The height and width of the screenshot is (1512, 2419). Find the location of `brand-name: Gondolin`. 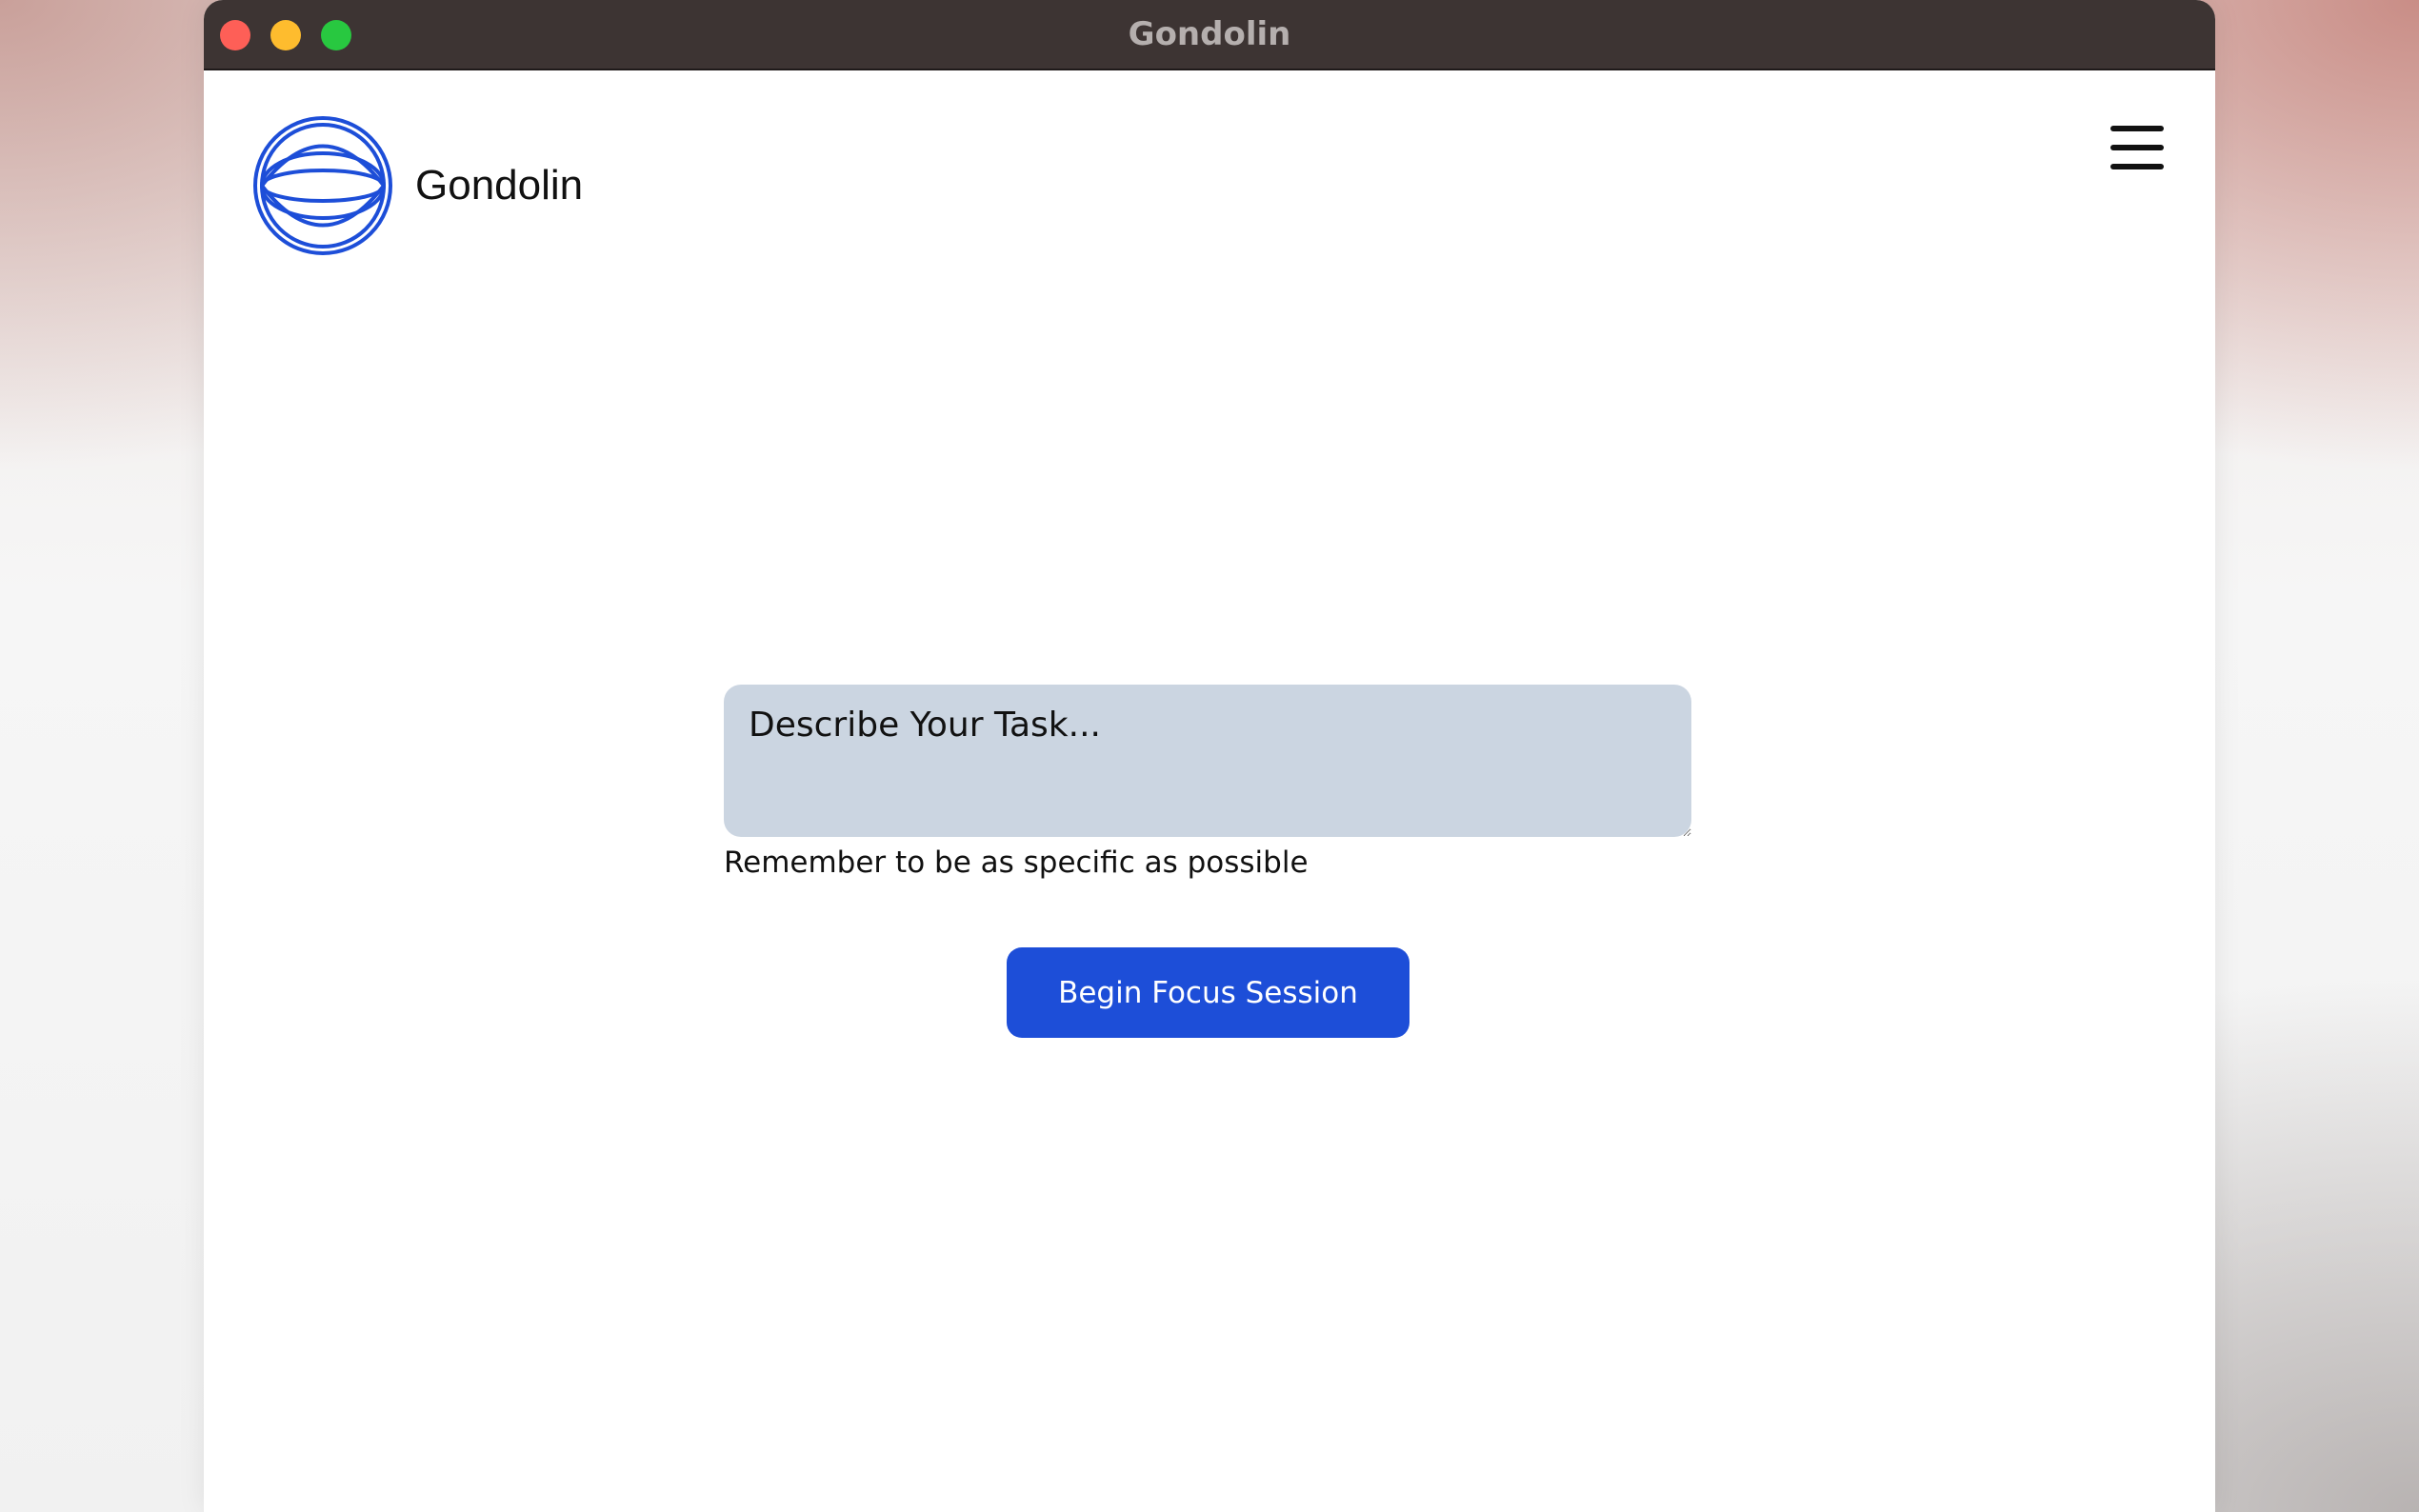

brand-name: Gondolin is located at coordinates (499, 185).